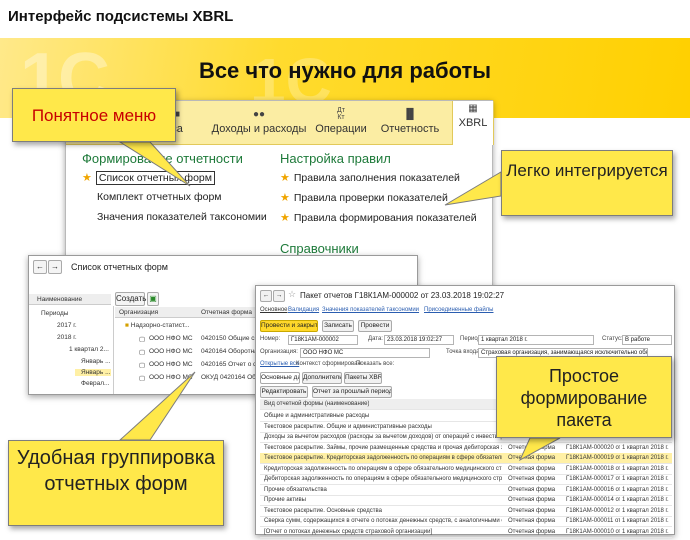 The image size is (690, 540). Describe the element at coordinates (230, 351) in the screenshot. I see `row-form: 0420164 Оборотная в` at that location.